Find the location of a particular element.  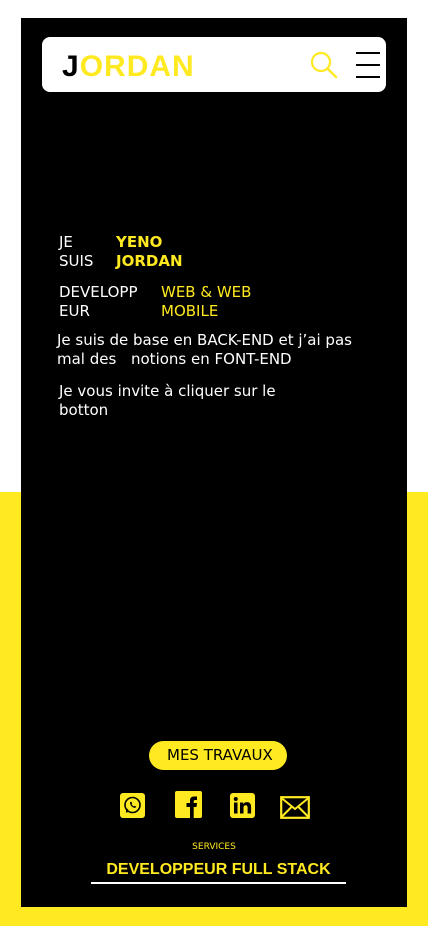

first-name: YENO is located at coordinates (139, 242).